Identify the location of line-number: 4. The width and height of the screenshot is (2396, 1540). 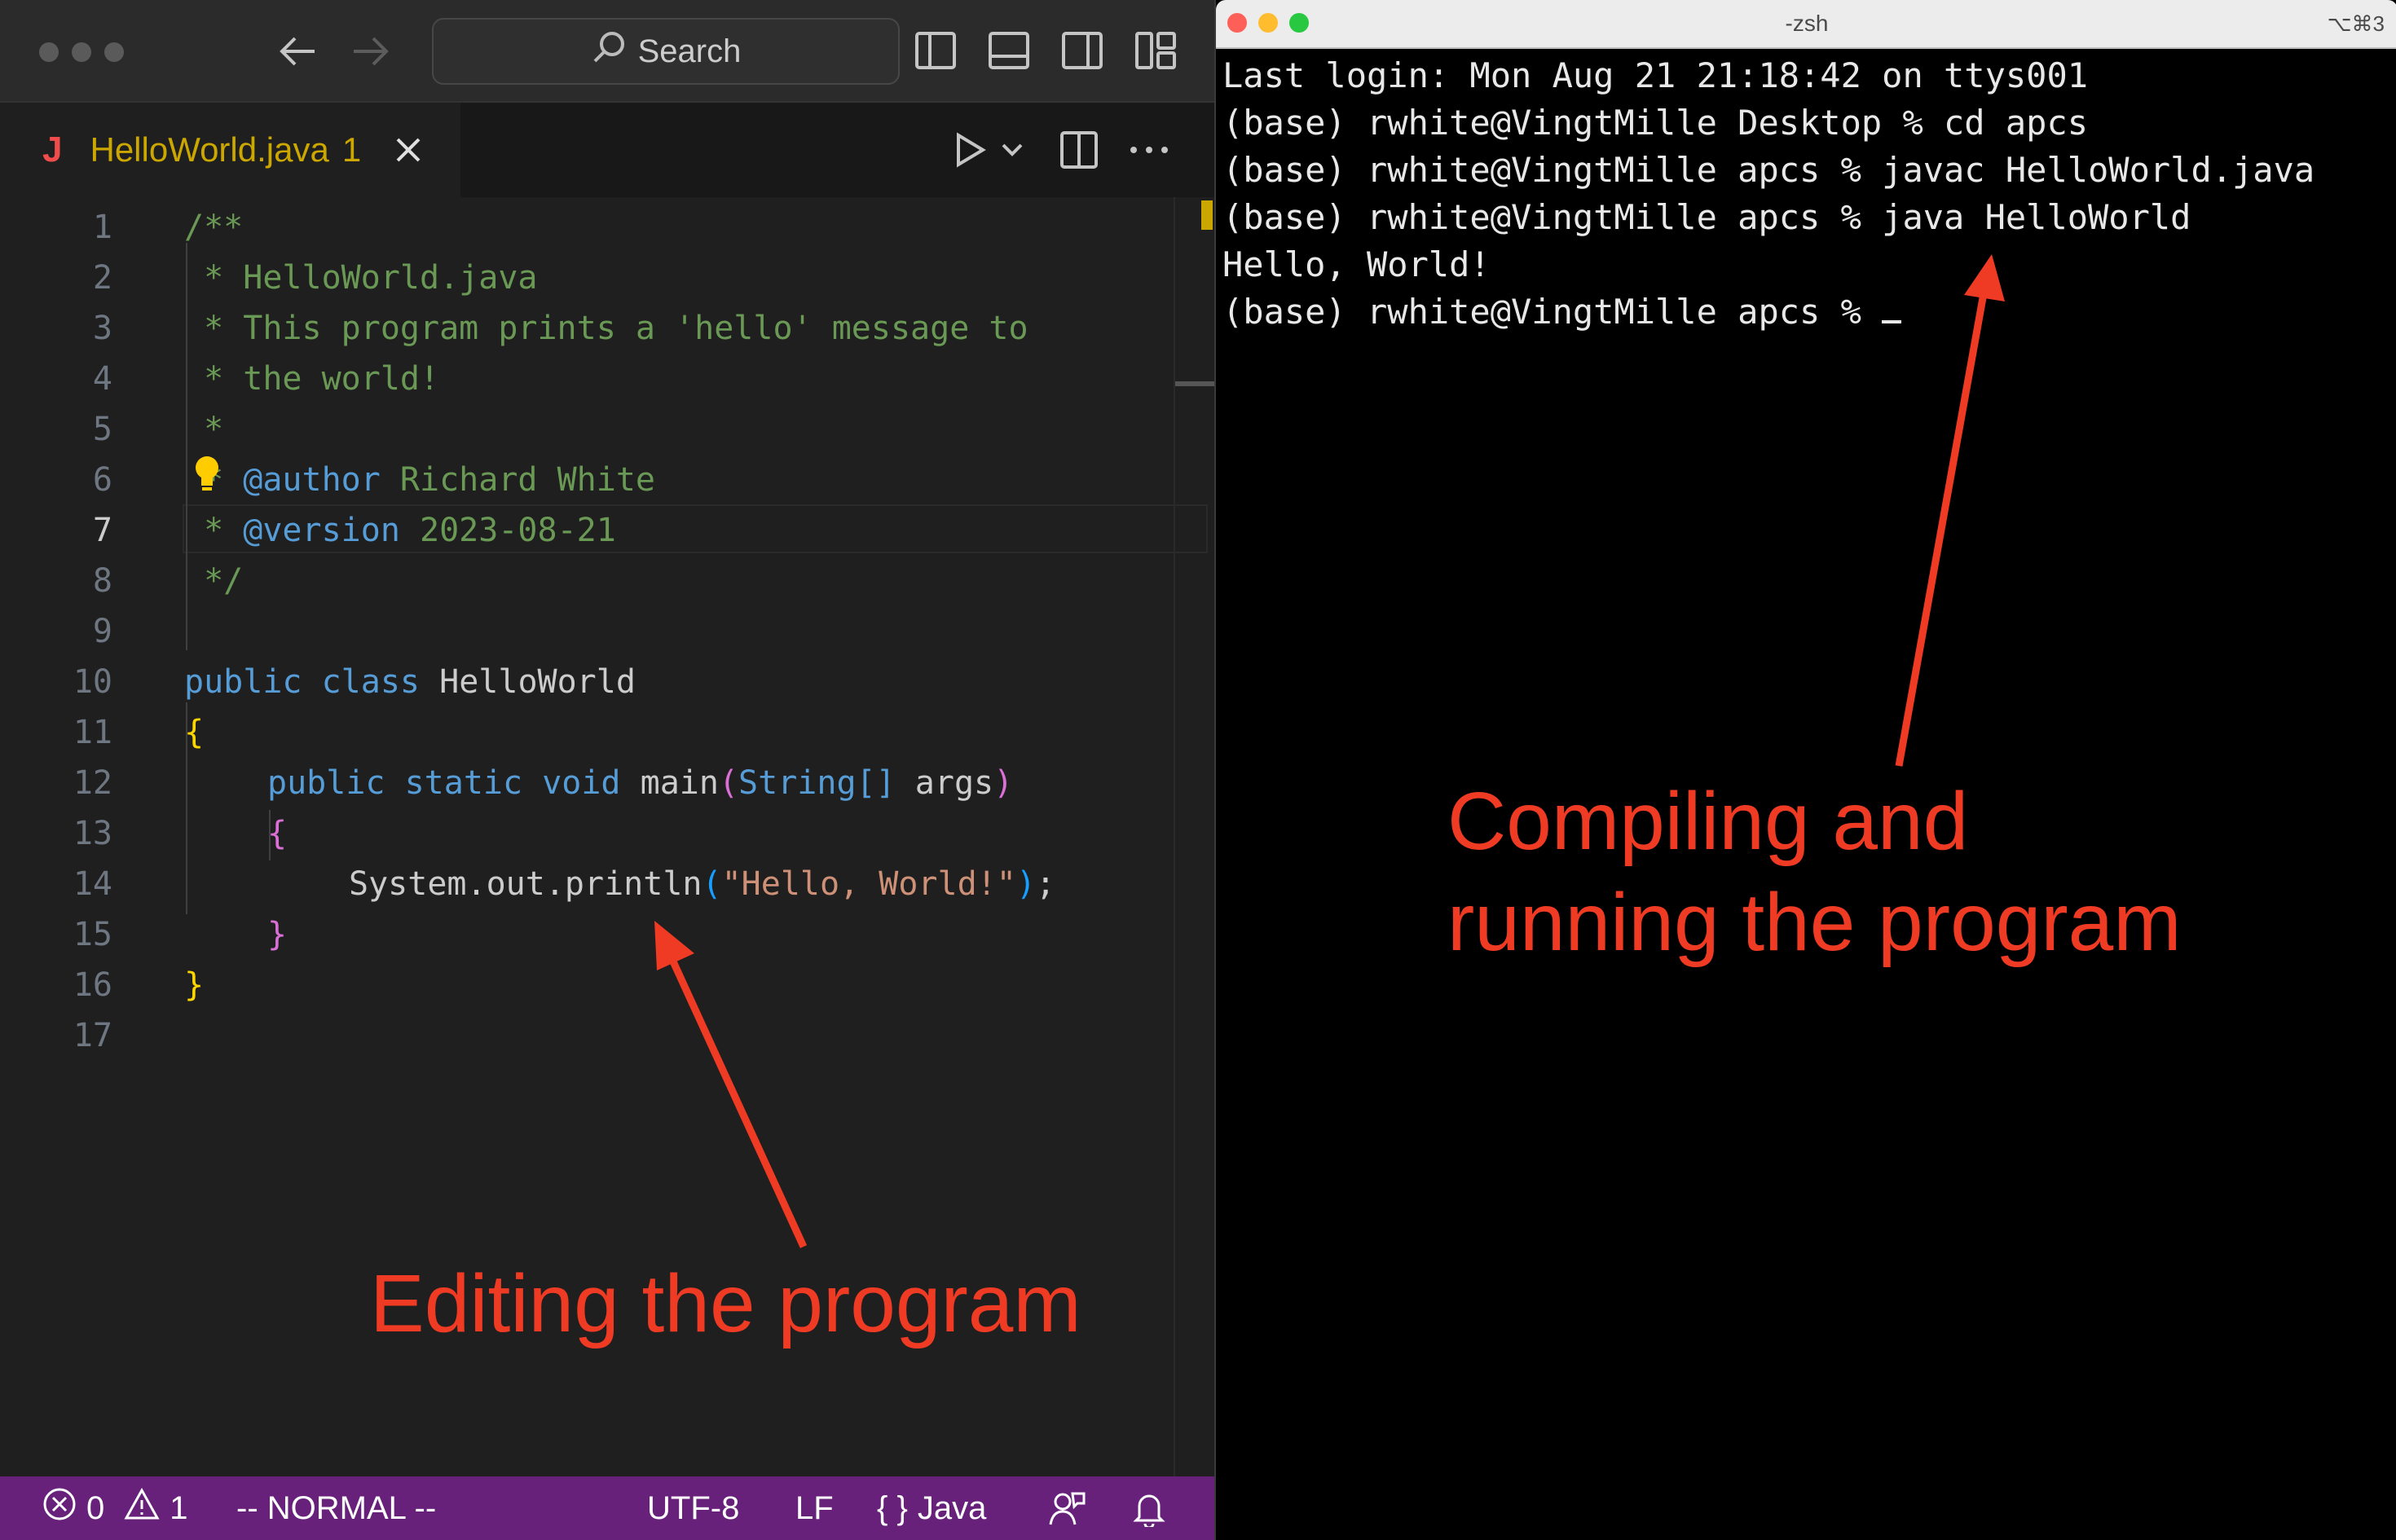
(102, 379).